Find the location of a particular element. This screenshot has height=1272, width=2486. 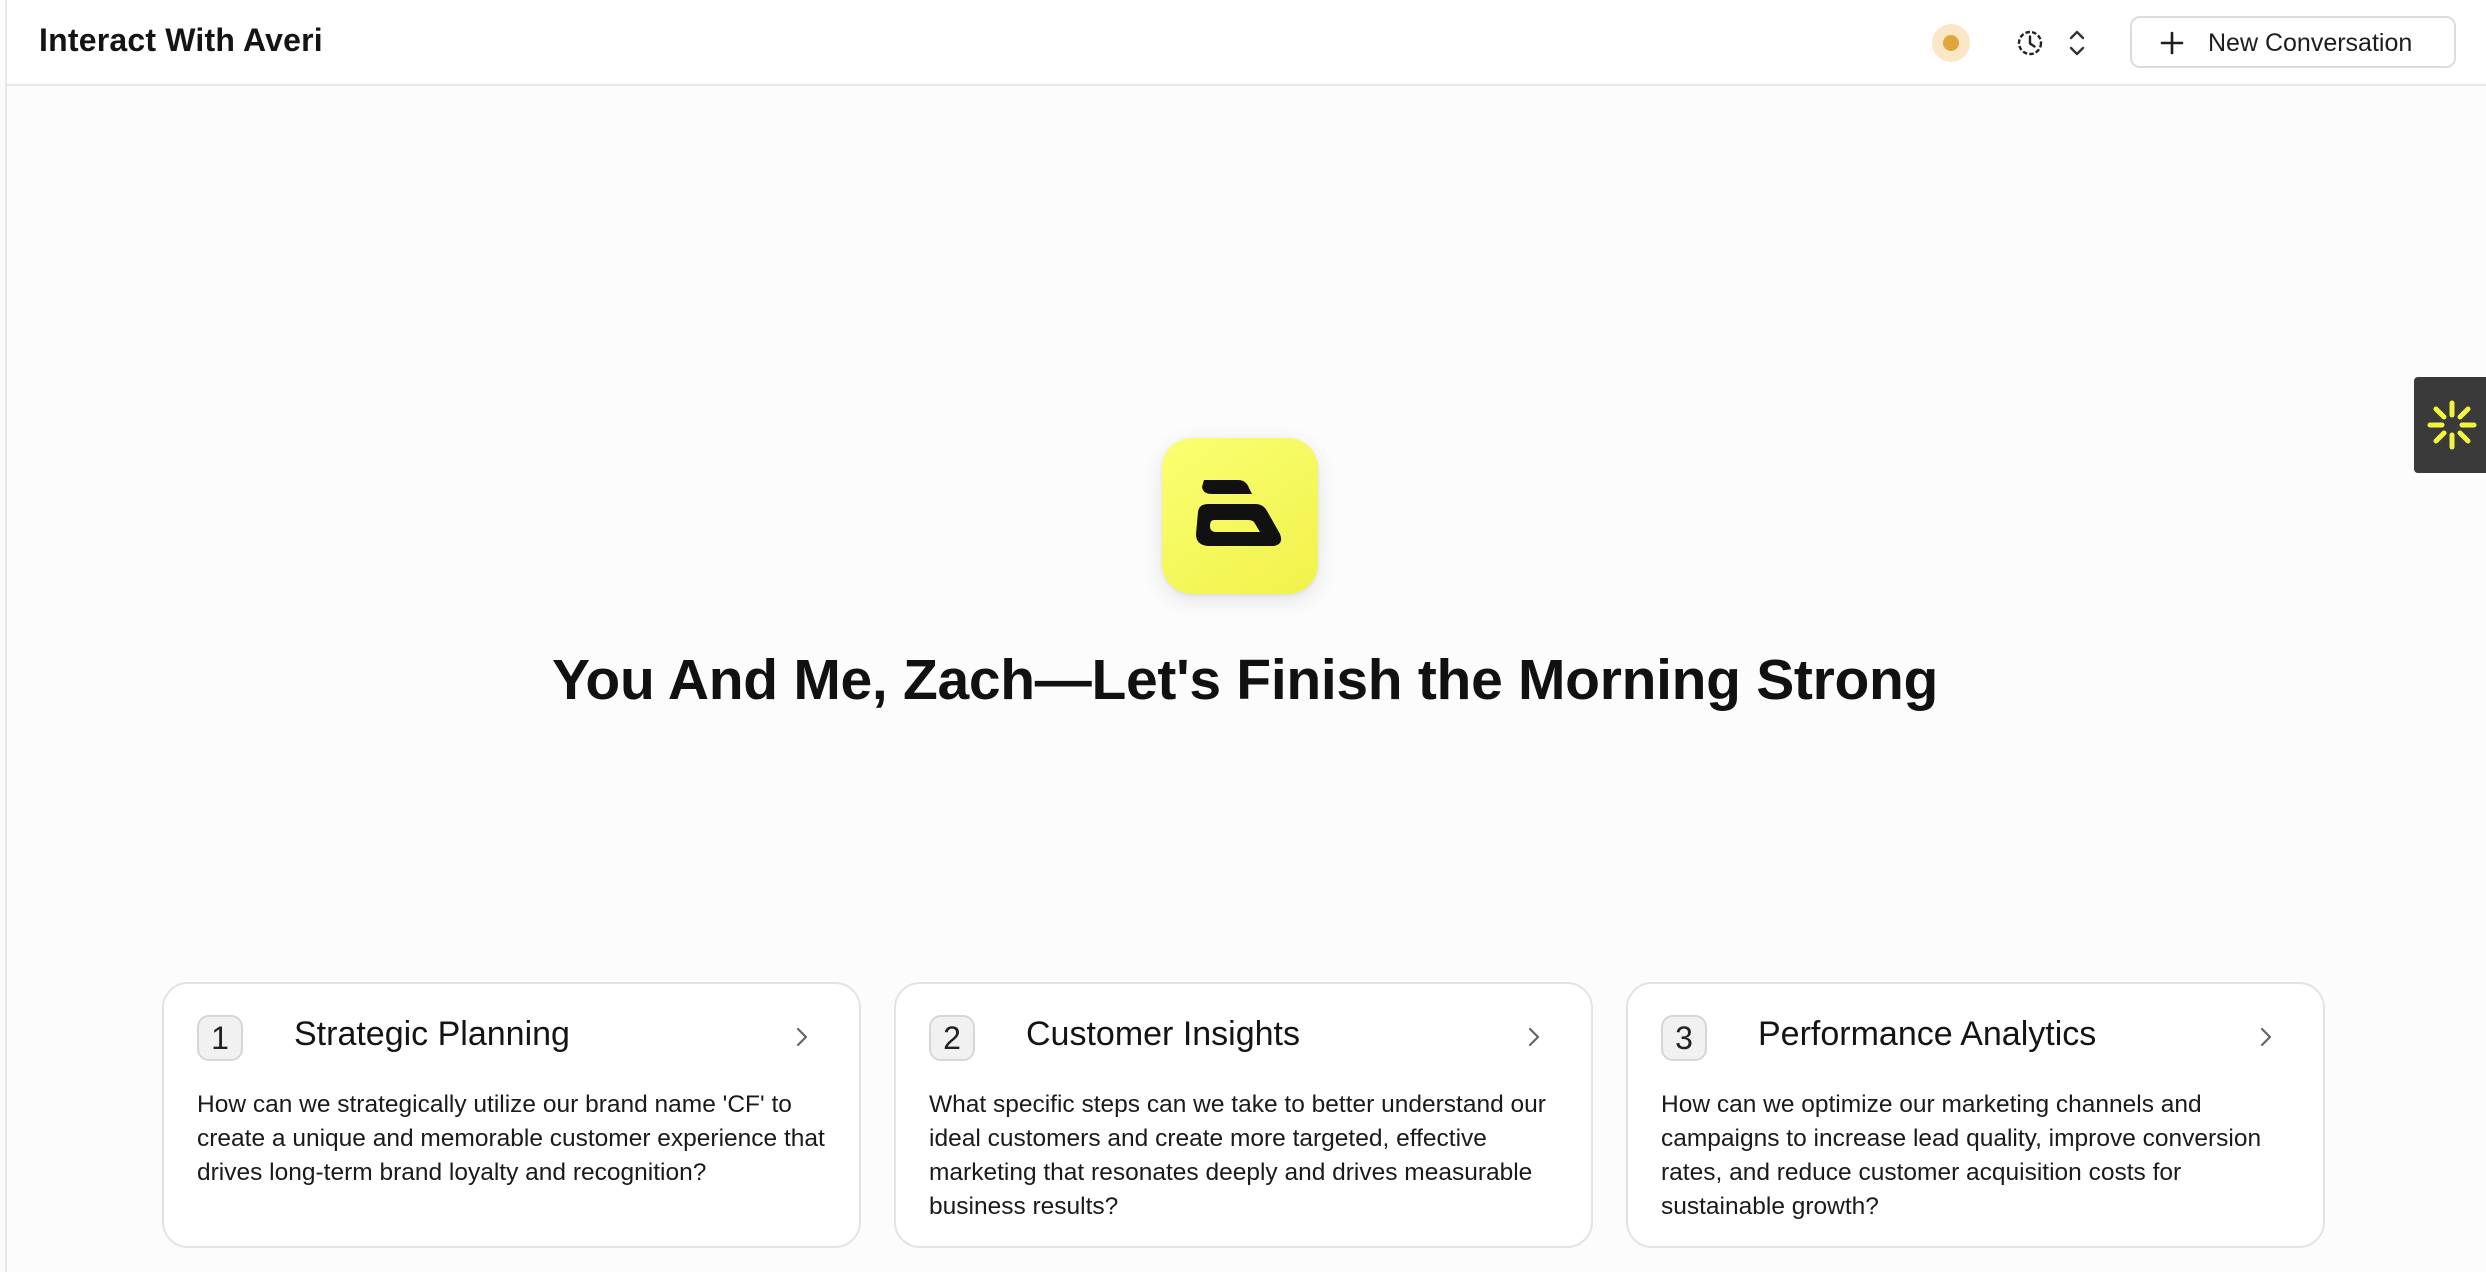

sparkle-burst-icon is located at coordinates (2452, 425).